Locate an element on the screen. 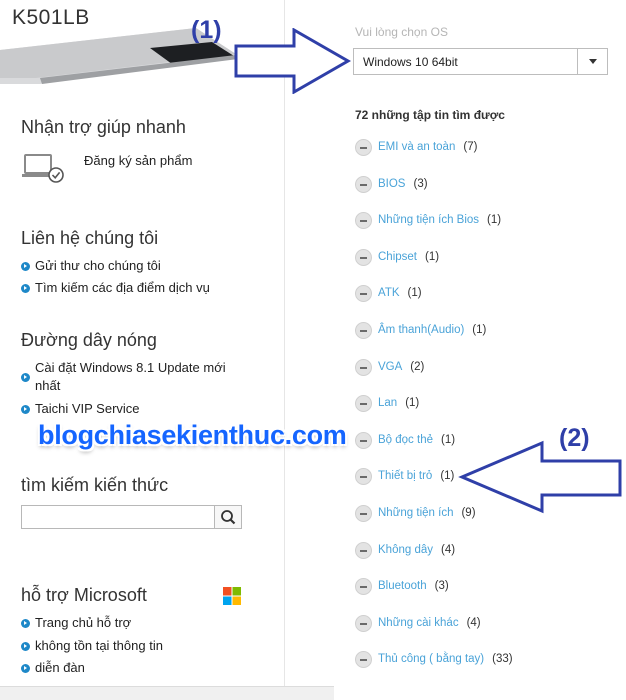 This screenshot has width=626, height=700. category-text: Không dây (4) is located at coordinates (416, 550).